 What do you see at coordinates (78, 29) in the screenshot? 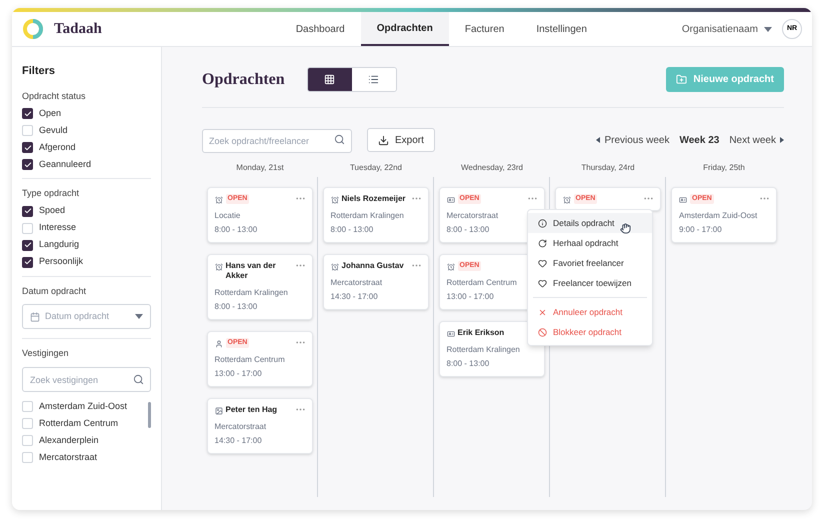
I see `brand-name: Tadaah` at bounding box center [78, 29].